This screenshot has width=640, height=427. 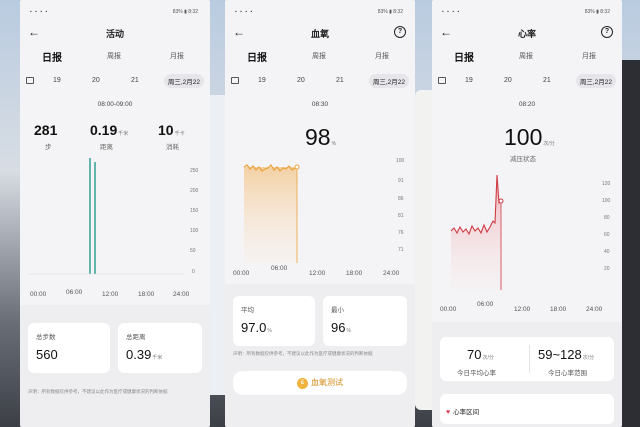 I want to click on total-steps-card: 总步数 560, so click(x=69, y=348).